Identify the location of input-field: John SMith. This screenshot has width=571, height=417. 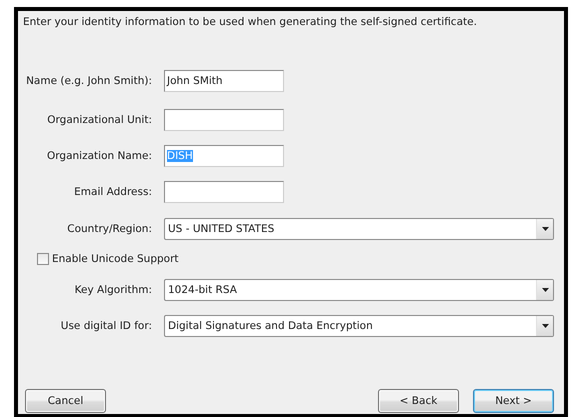
(224, 81).